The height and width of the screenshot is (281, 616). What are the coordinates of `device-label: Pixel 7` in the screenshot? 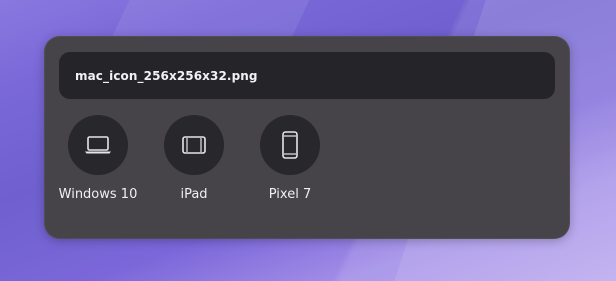 It's located at (290, 194).